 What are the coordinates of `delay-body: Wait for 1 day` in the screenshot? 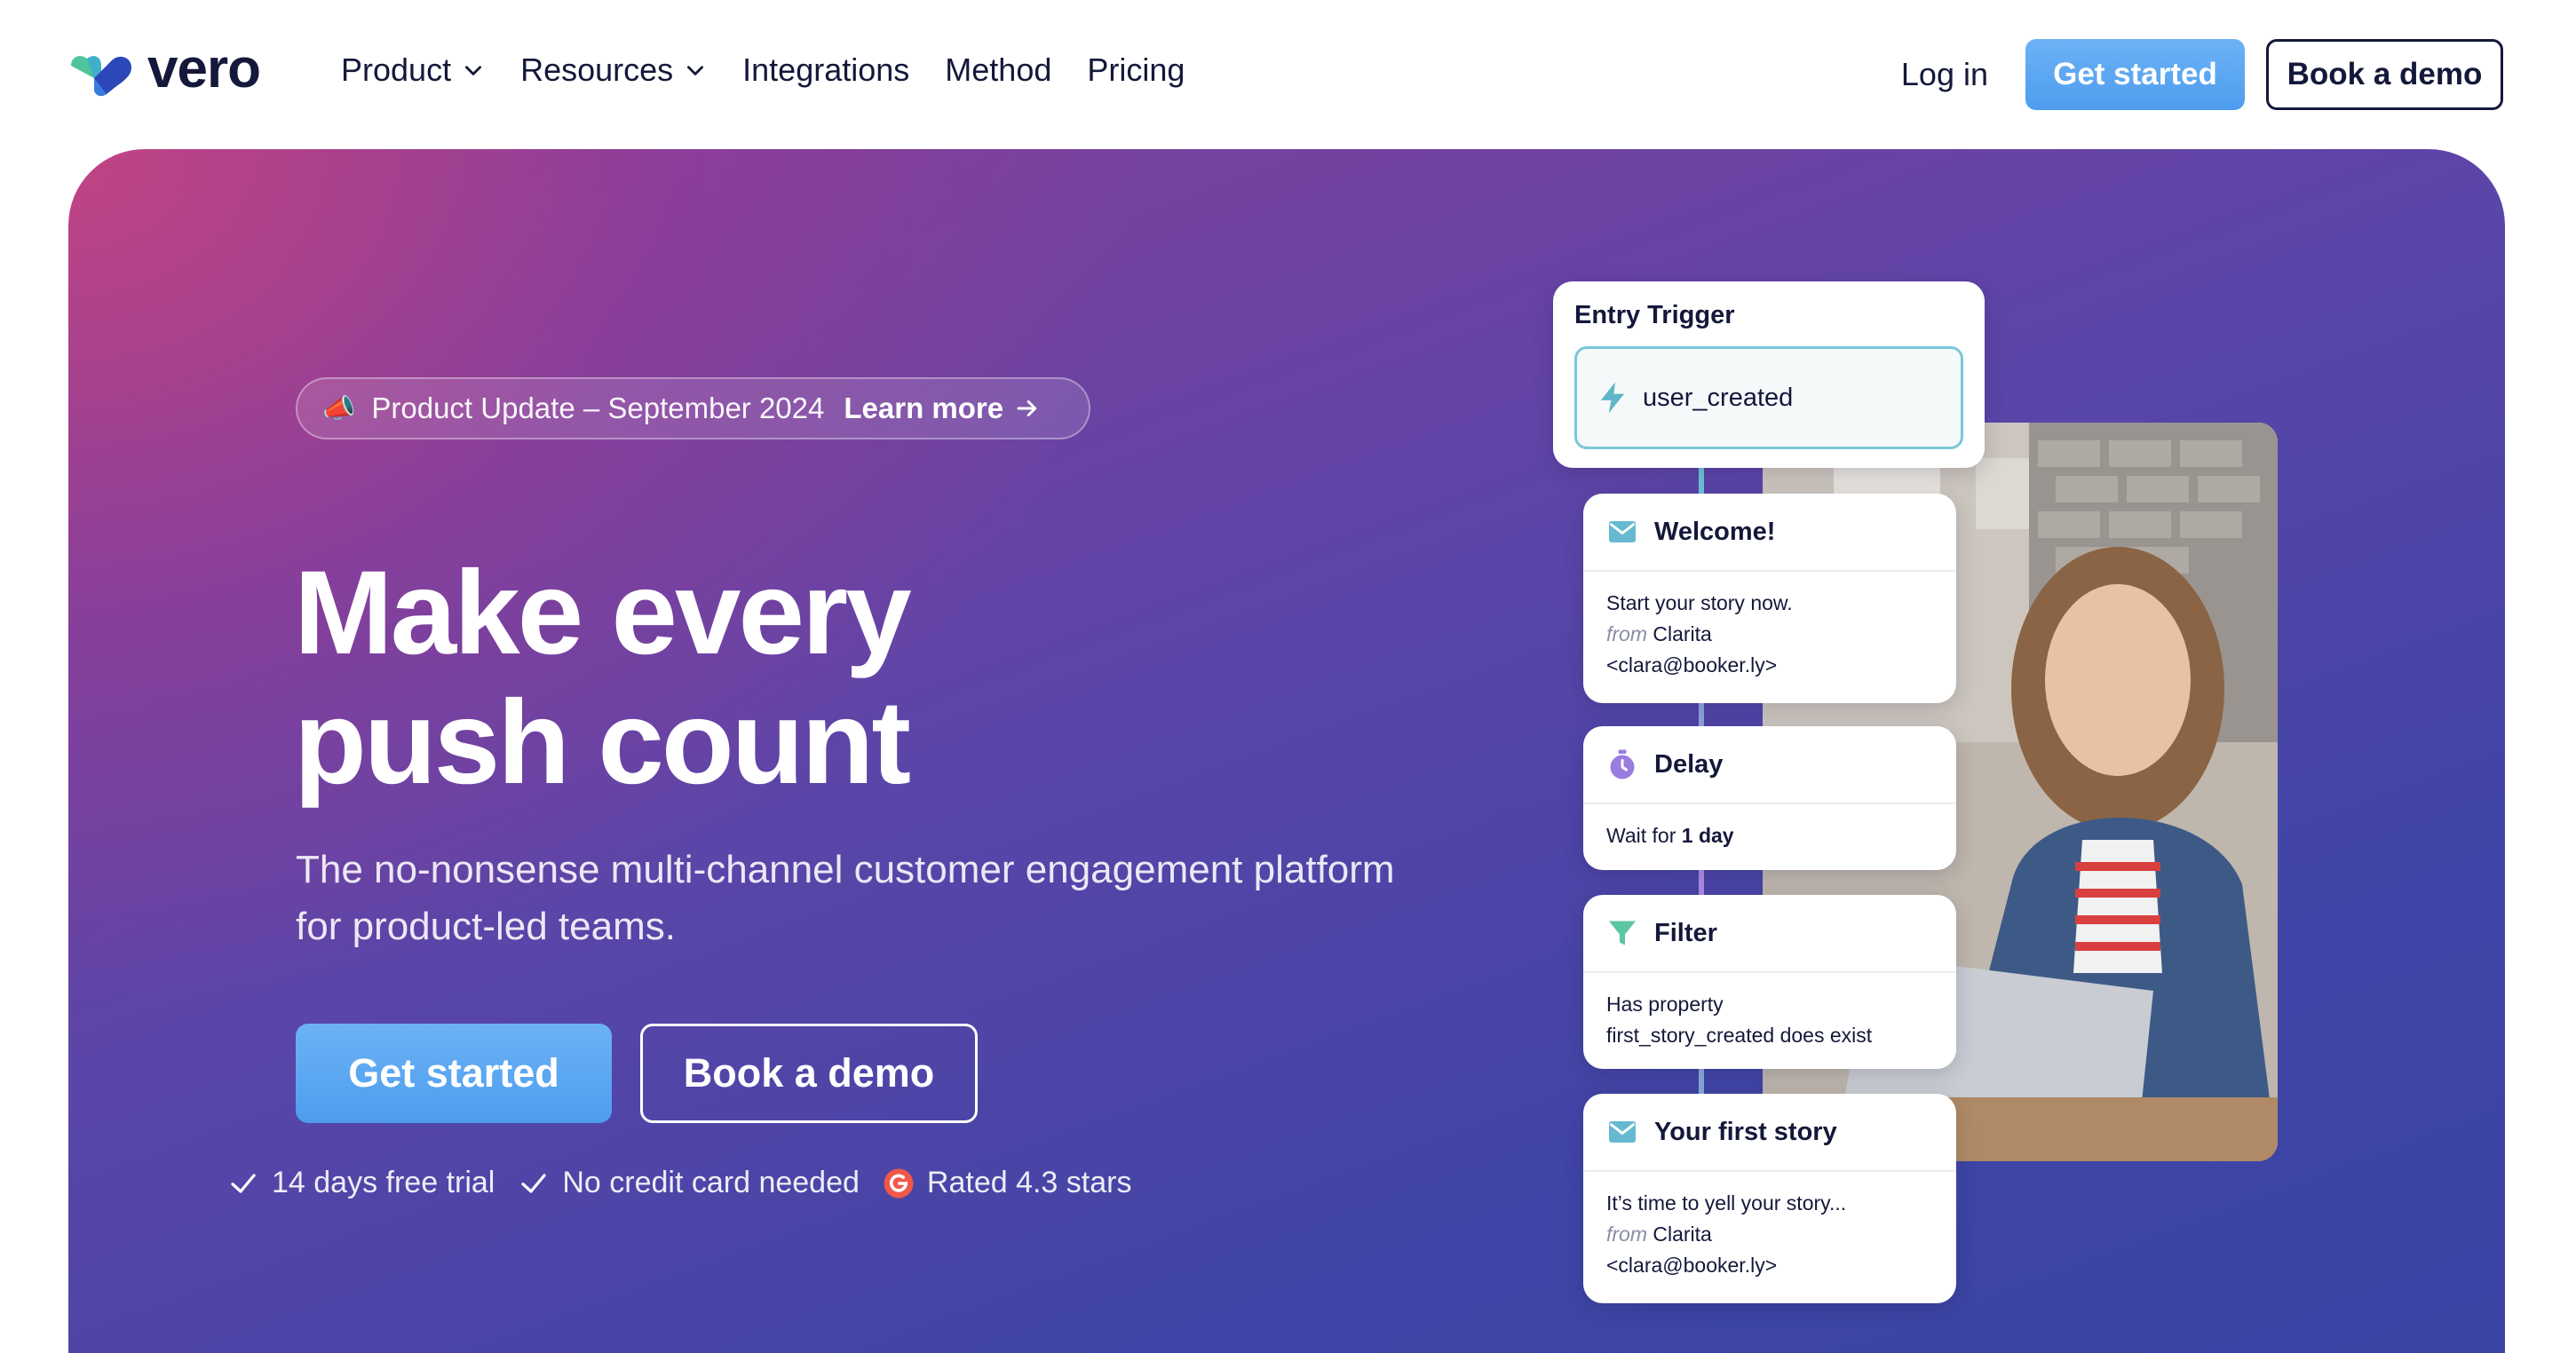 It's located at (1770, 835).